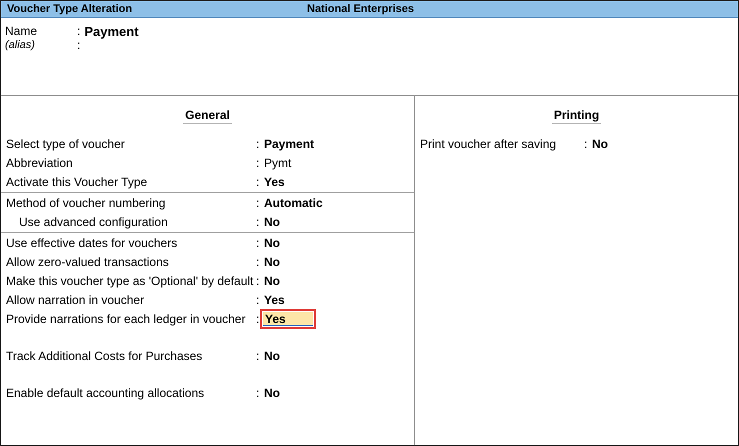 This screenshot has width=739, height=446. What do you see at coordinates (488, 143) in the screenshot?
I see `field-label: Print voucher after saving` at bounding box center [488, 143].